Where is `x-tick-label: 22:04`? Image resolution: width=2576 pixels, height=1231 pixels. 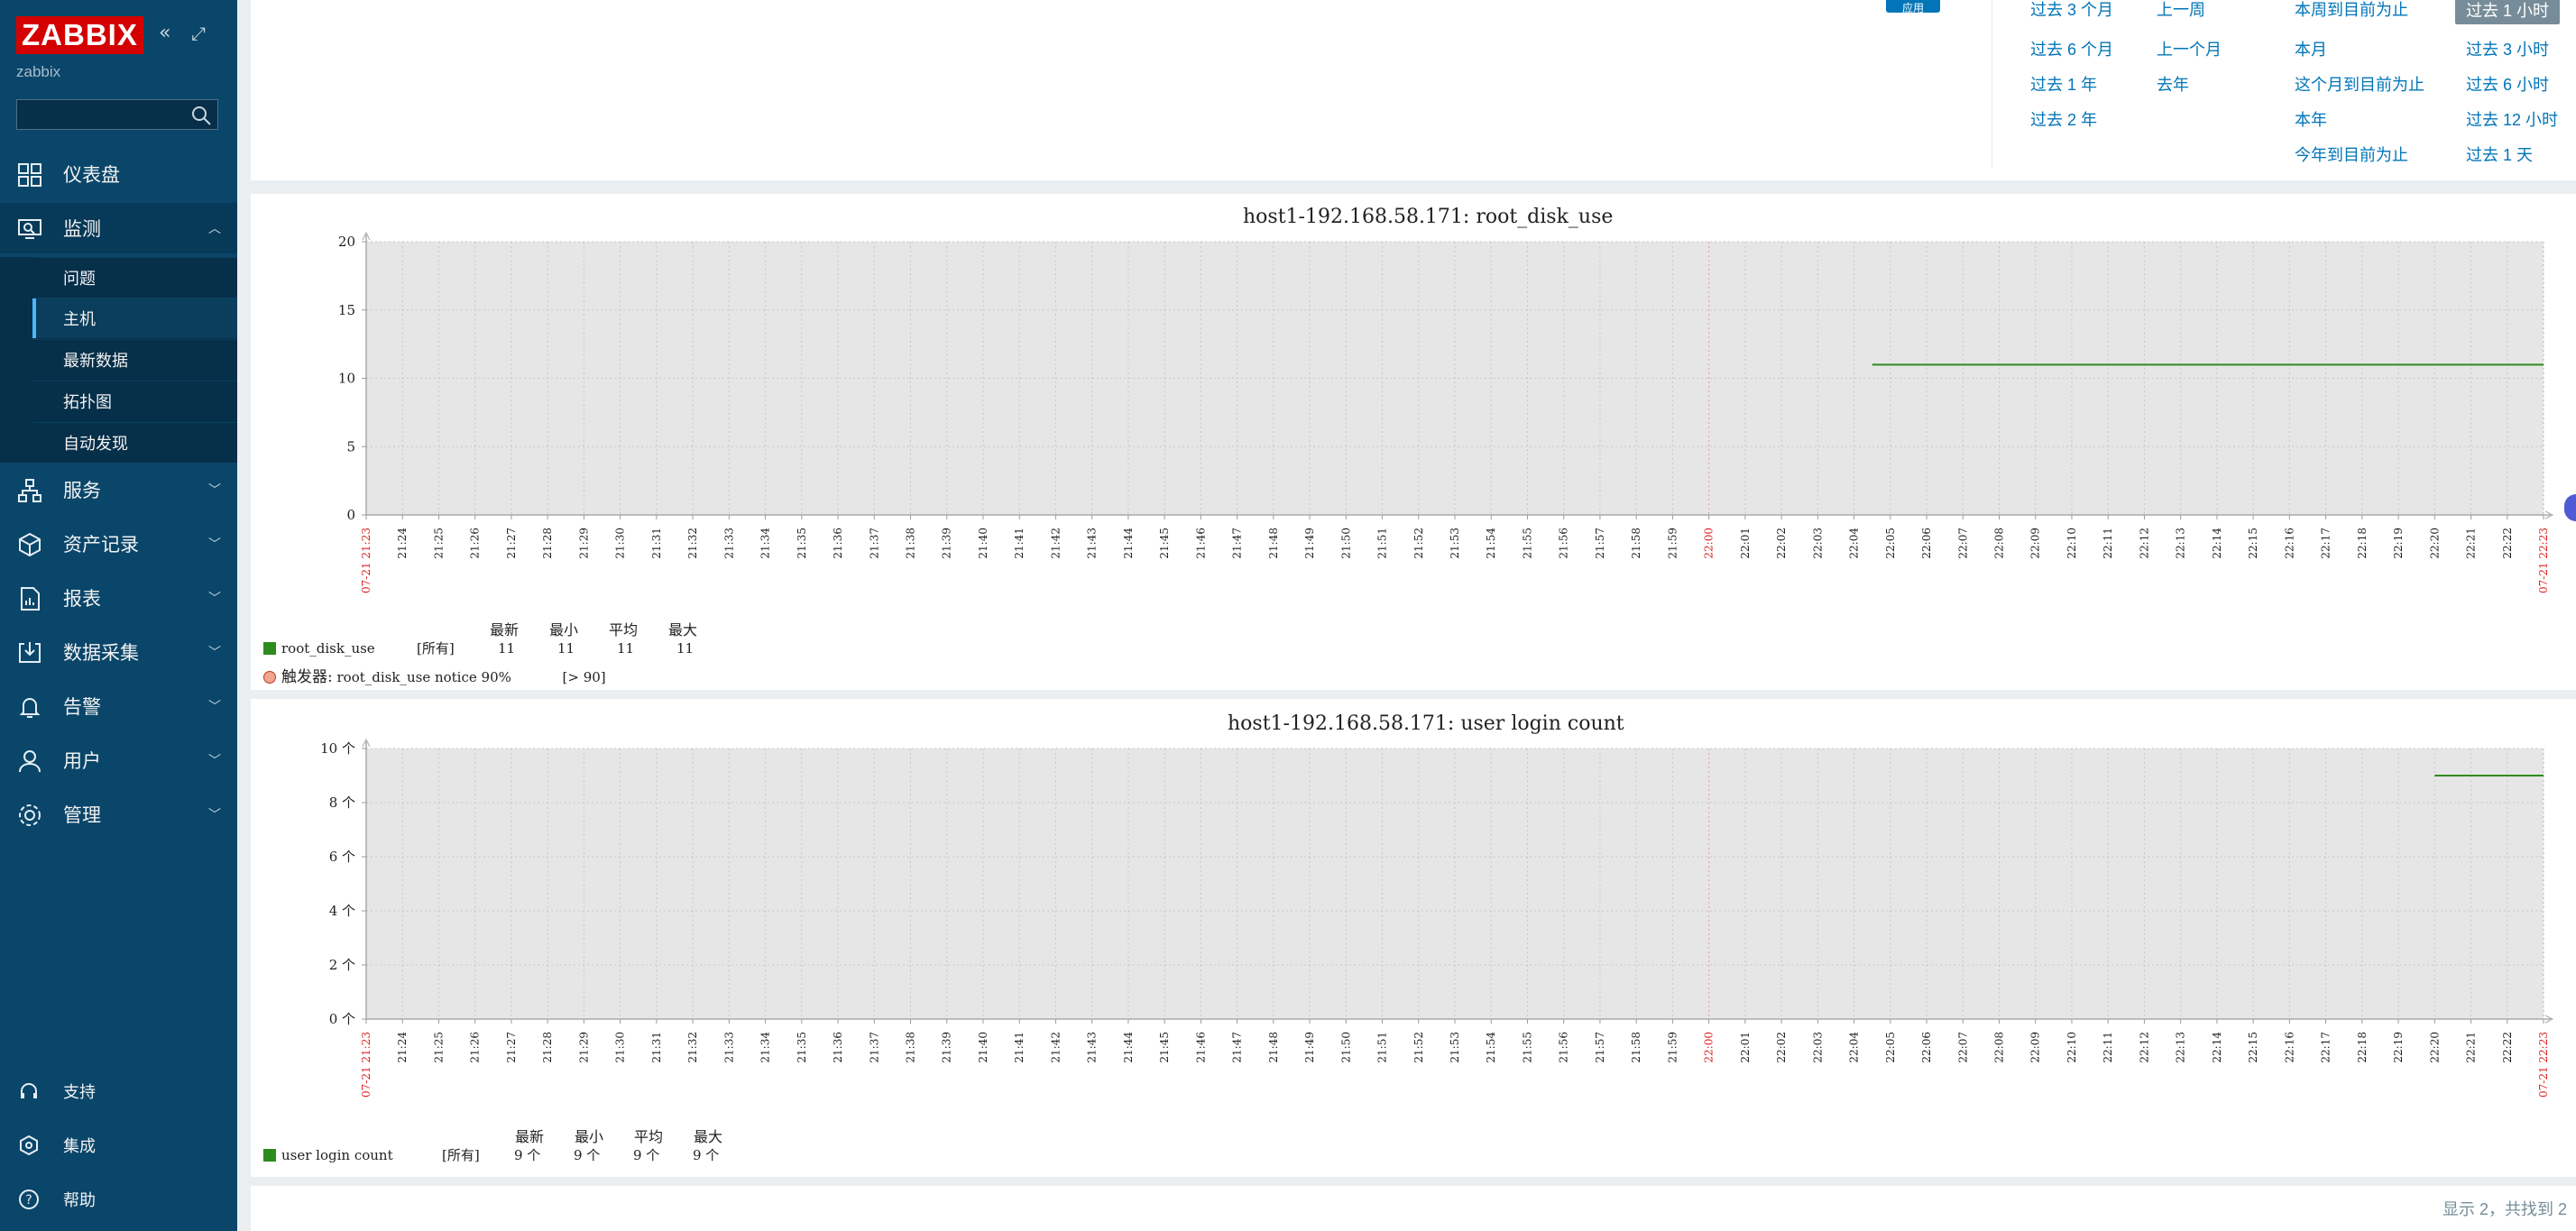 x-tick-label: 22:04 is located at coordinates (1855, 543).